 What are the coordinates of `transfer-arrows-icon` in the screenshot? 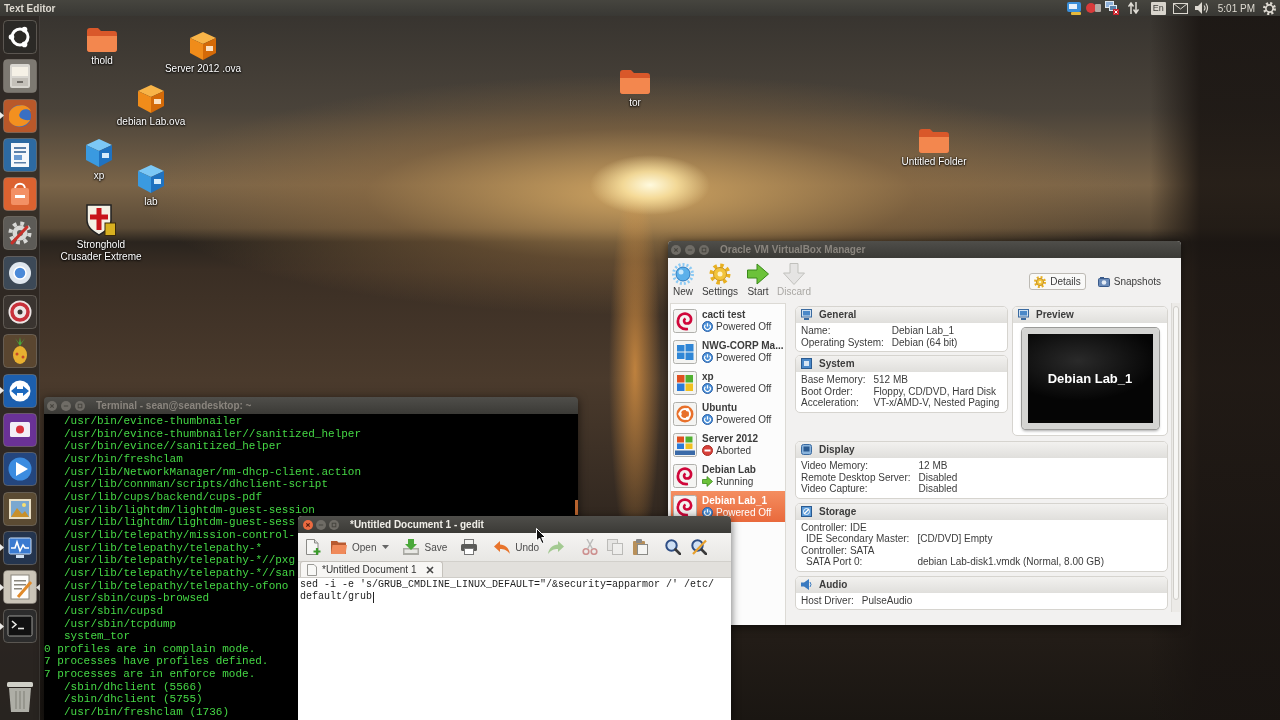 It's located at (1133, 8).